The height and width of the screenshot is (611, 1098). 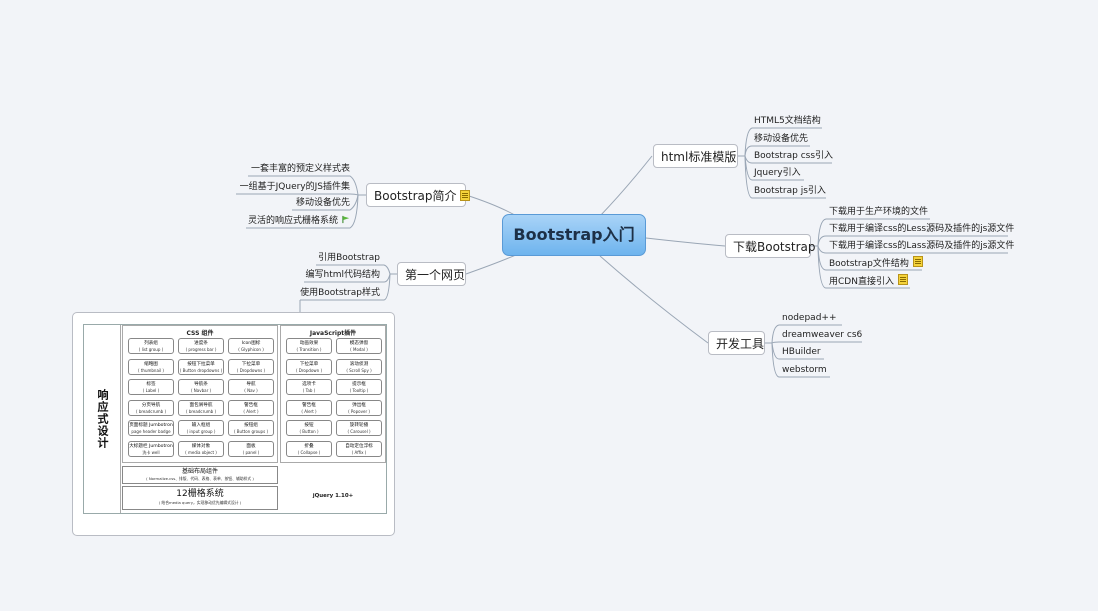 What do you see at coordinates (151, 448) in the screenshot?
I see `css-component-cell: 大标题栏 Jumbotron 洗卡 well` at bounding box center [151, 448].